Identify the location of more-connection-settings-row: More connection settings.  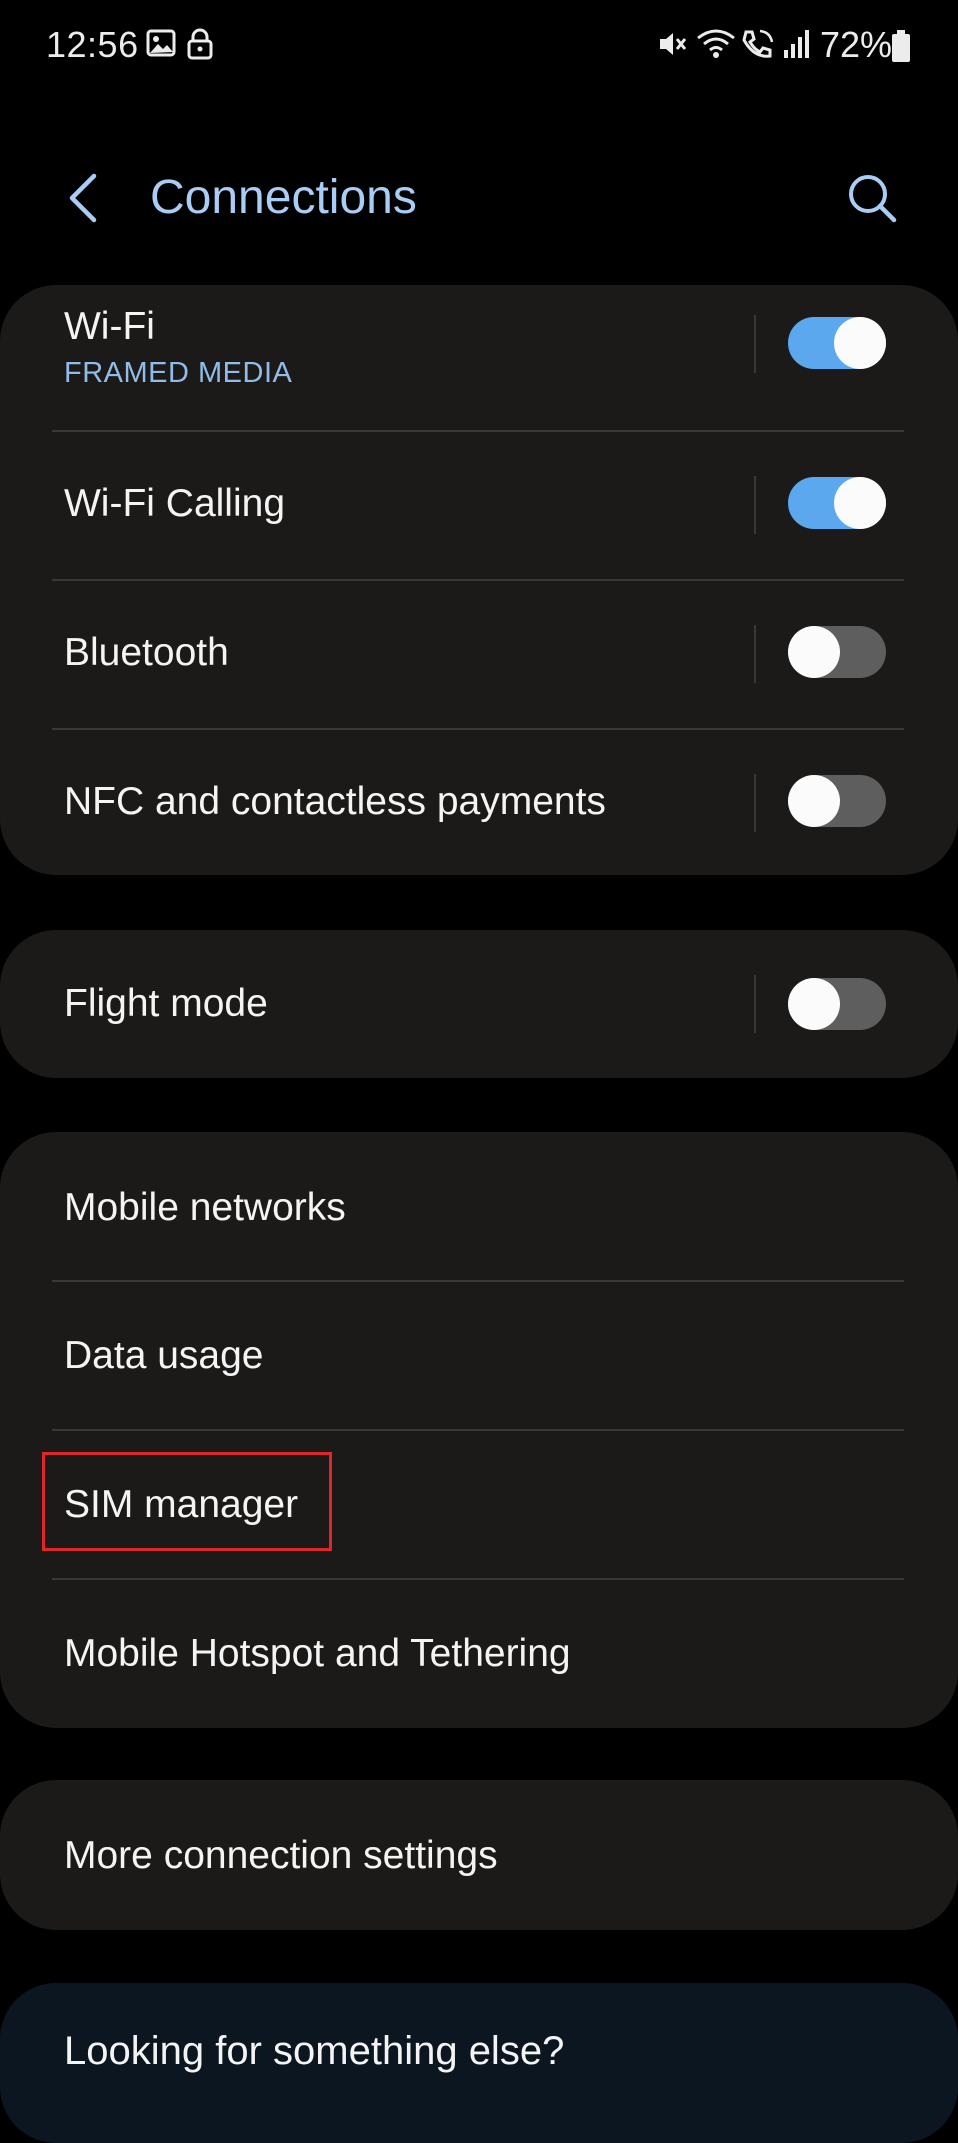
(479, 1855).